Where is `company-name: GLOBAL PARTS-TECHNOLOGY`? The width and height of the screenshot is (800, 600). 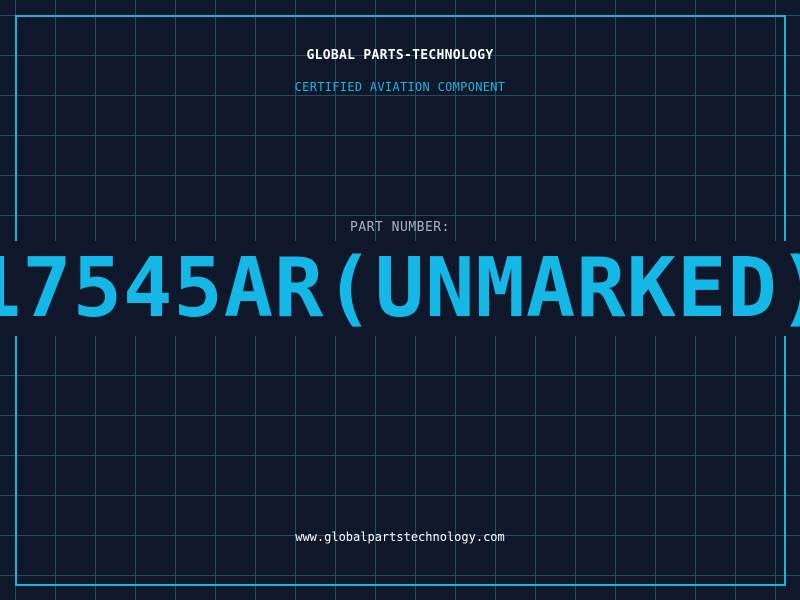 company-name: GLOBAL PARTS-TECHNOLOGY is located at coordinates (400, 55).